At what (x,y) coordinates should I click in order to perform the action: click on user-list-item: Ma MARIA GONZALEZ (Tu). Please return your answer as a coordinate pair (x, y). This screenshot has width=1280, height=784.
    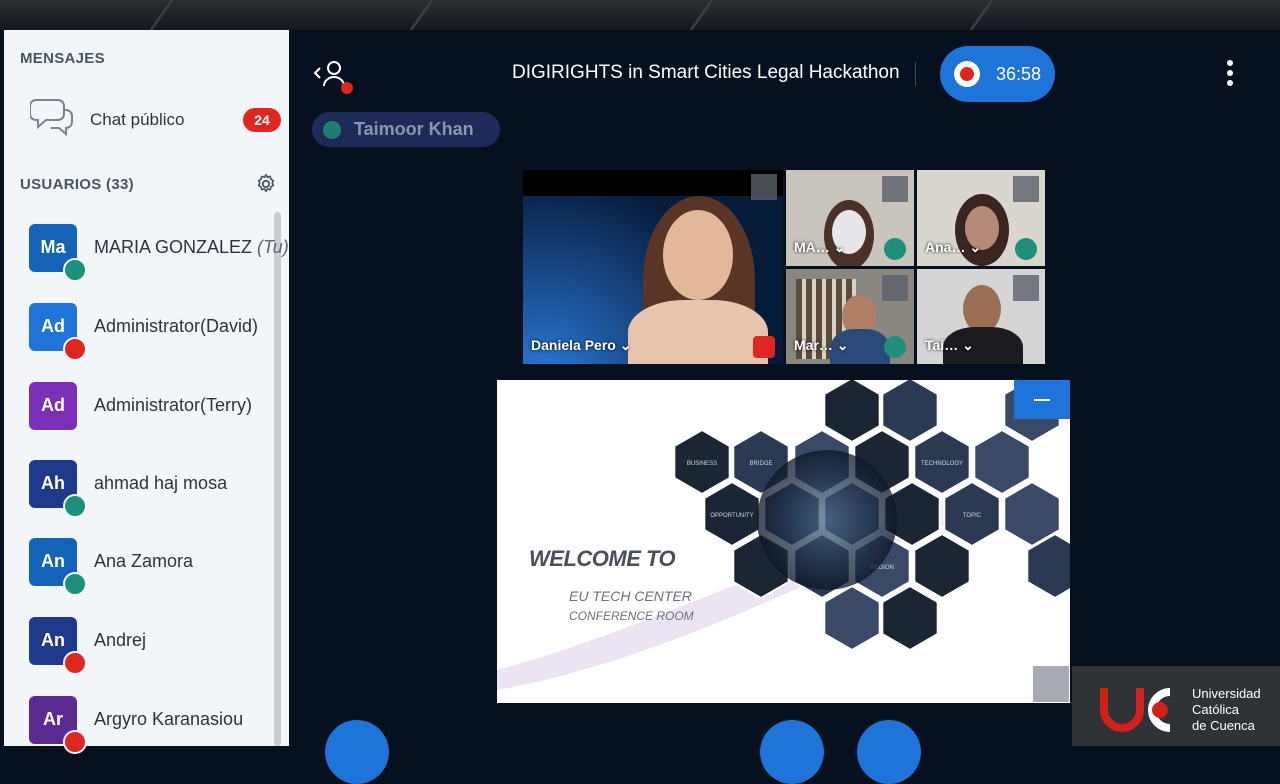
    Looking at the image, I should click on (146, 254).